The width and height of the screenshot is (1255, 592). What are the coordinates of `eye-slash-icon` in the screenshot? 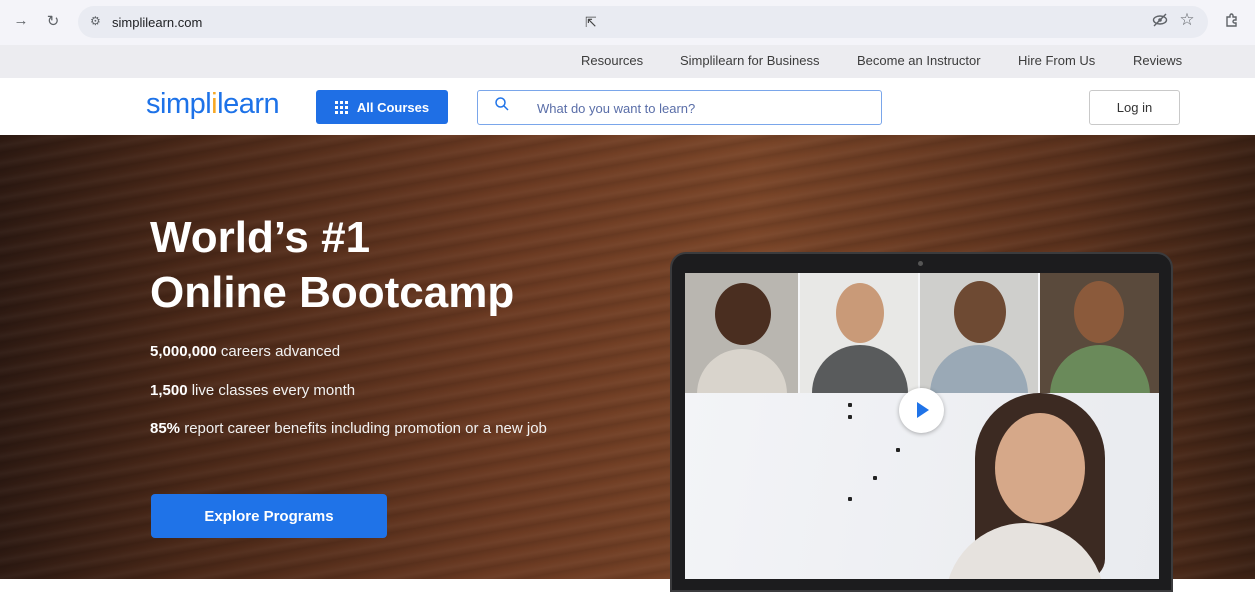 It's located at (1160, 22).